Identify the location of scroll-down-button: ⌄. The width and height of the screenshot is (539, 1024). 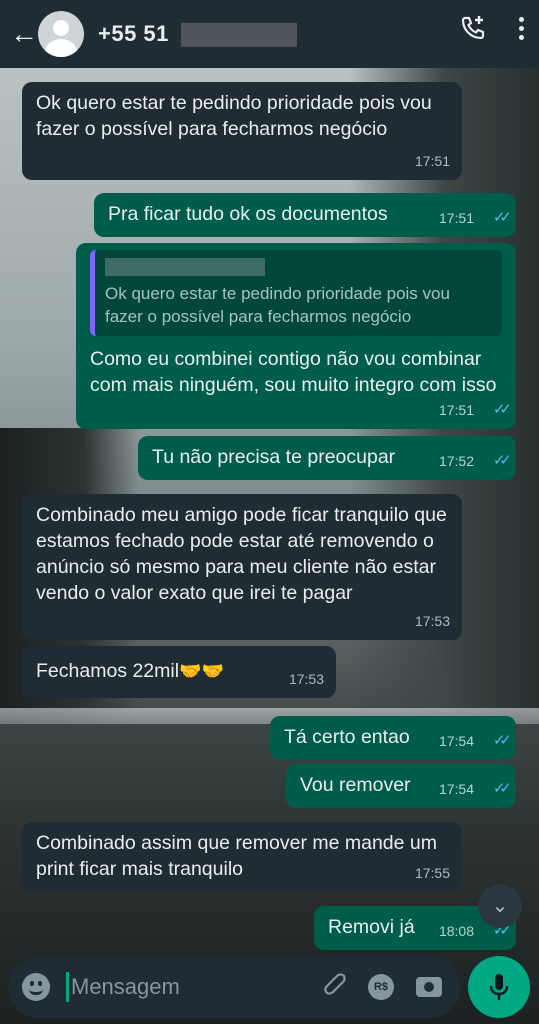
(500, 906).